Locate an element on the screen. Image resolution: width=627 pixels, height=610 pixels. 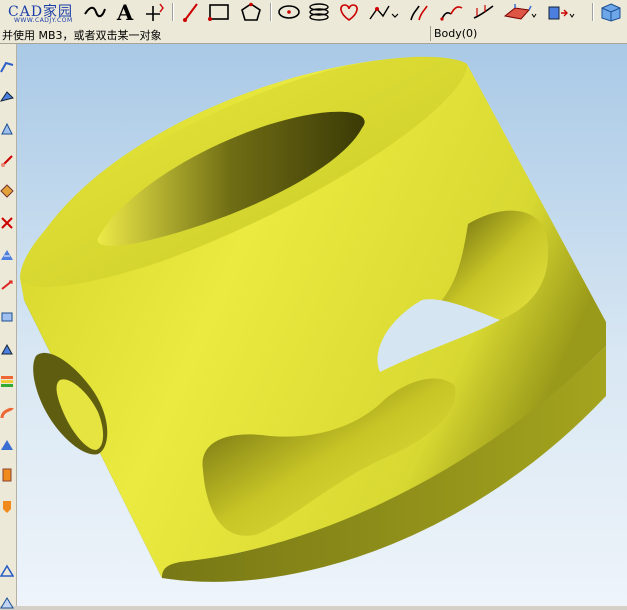
status-bar: 并使用 MB3，或者双击某一对象 Body(0) is located at coordinates (313, 35).